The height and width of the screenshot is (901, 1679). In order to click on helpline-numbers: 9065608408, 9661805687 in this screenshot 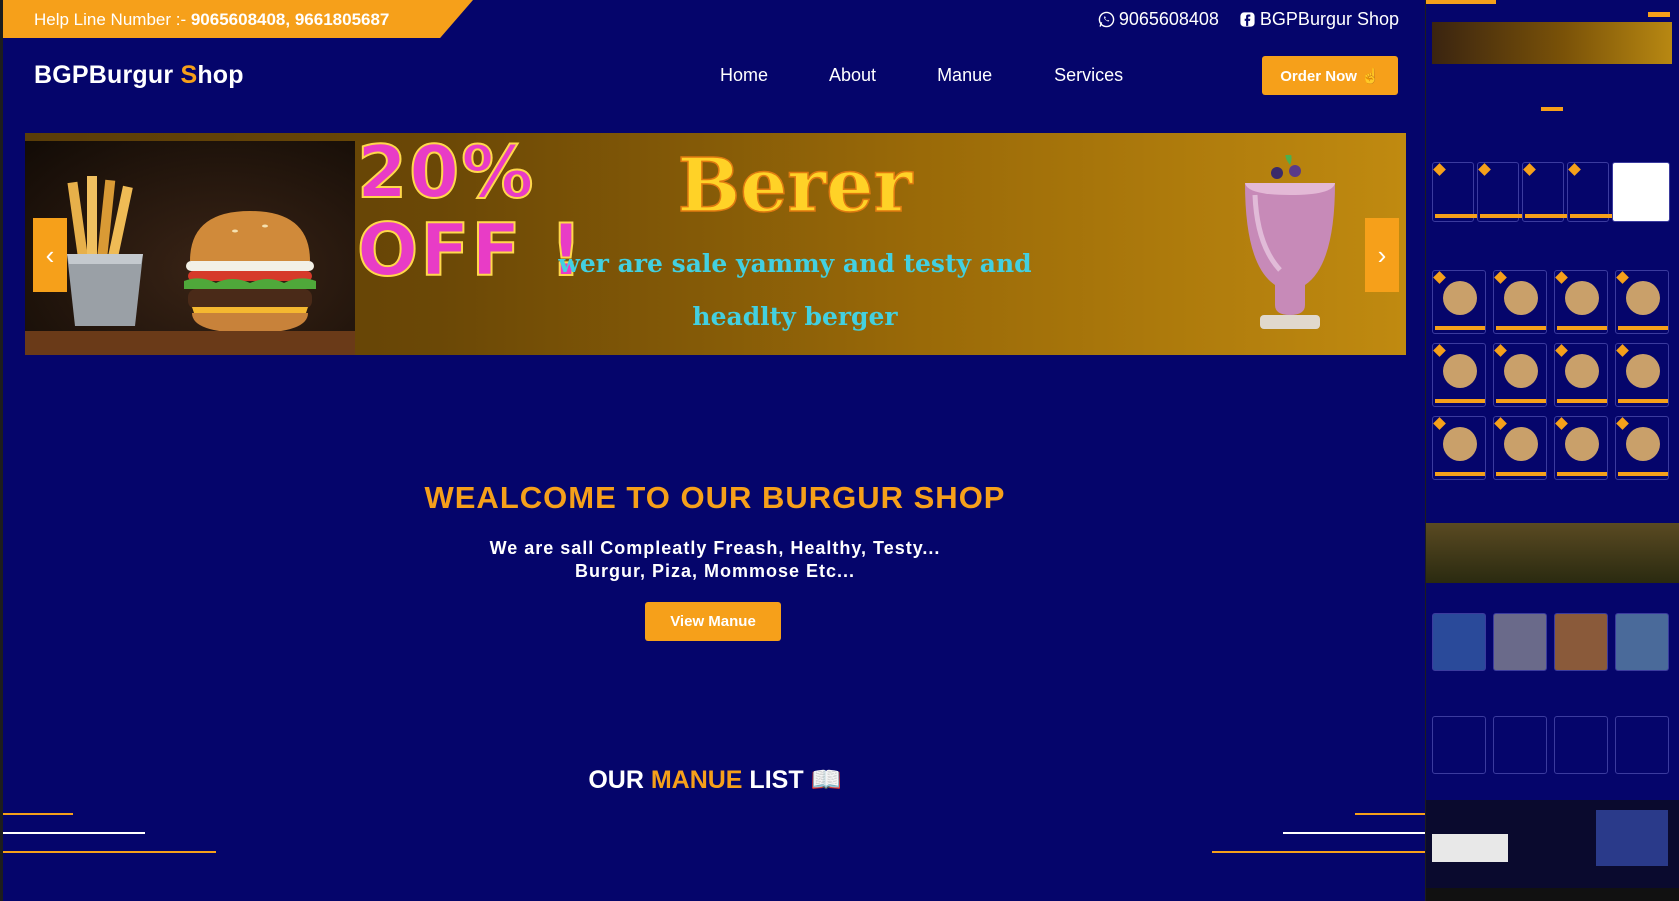, I will do `click(290, 19)`.